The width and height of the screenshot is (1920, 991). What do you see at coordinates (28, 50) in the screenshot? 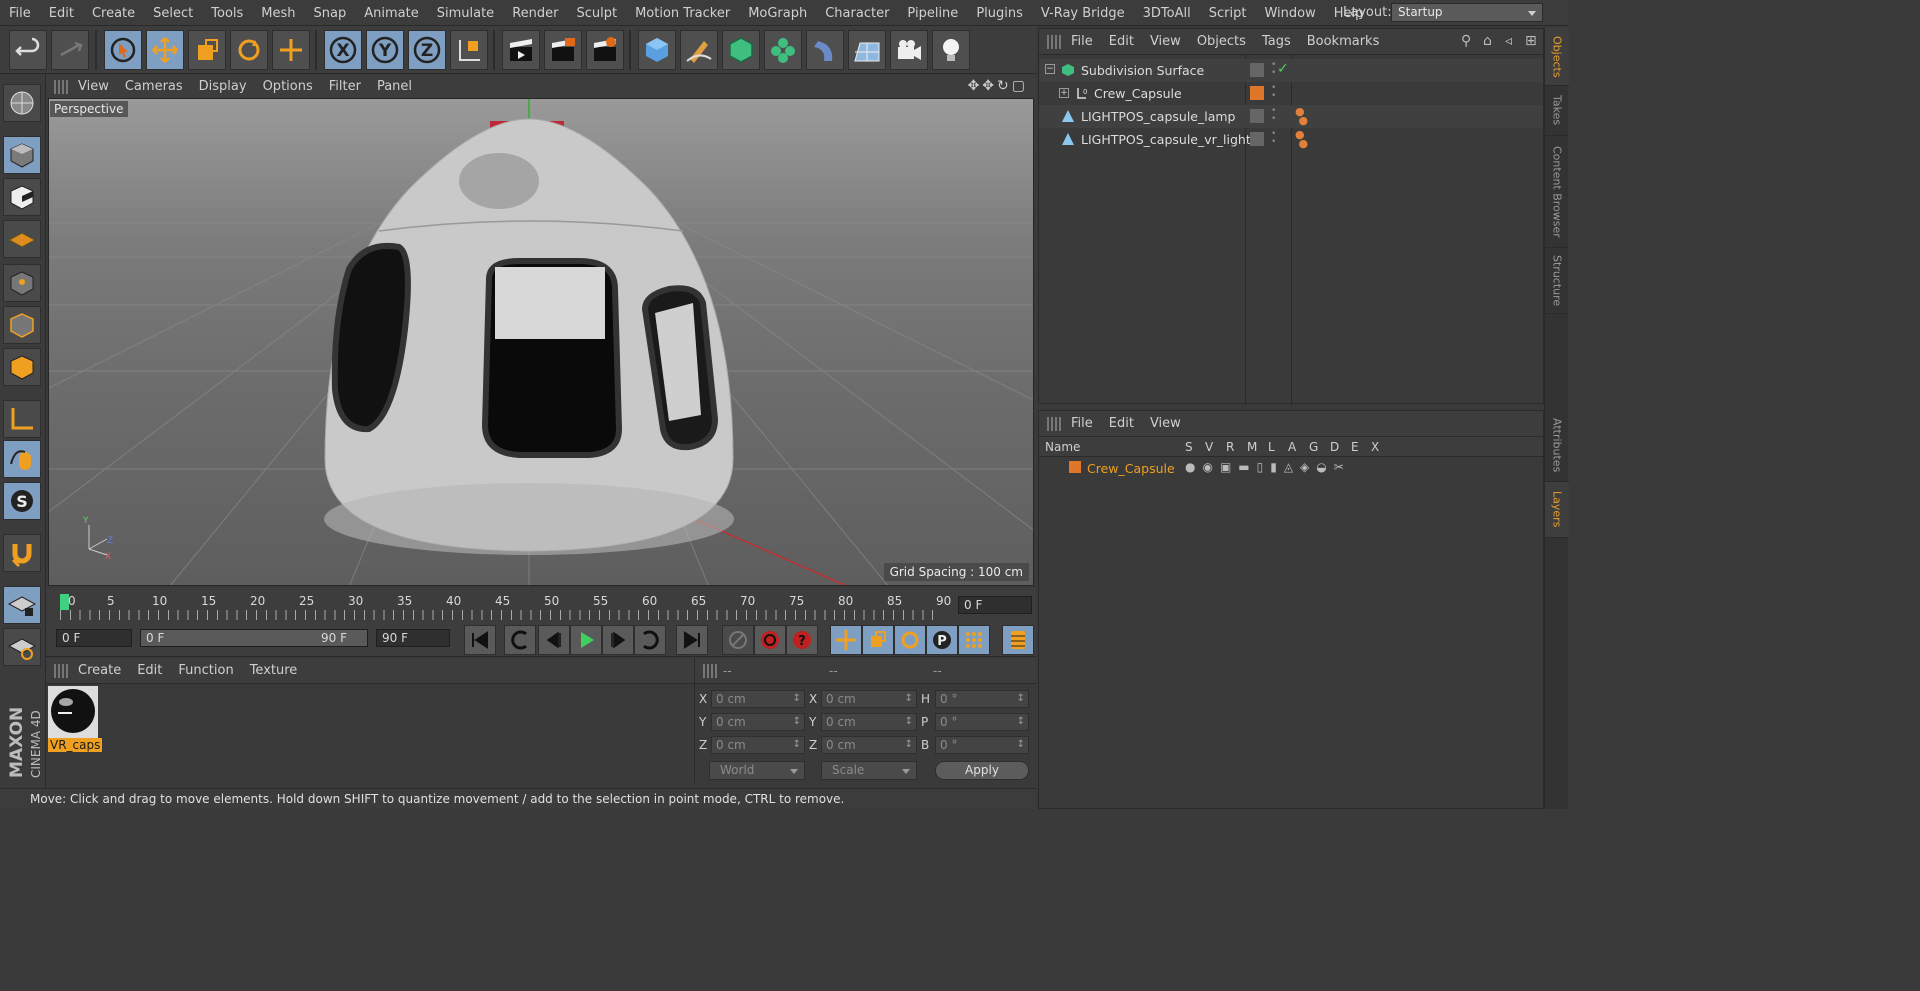
I see `undo-button` at bounding box center [28, 50].